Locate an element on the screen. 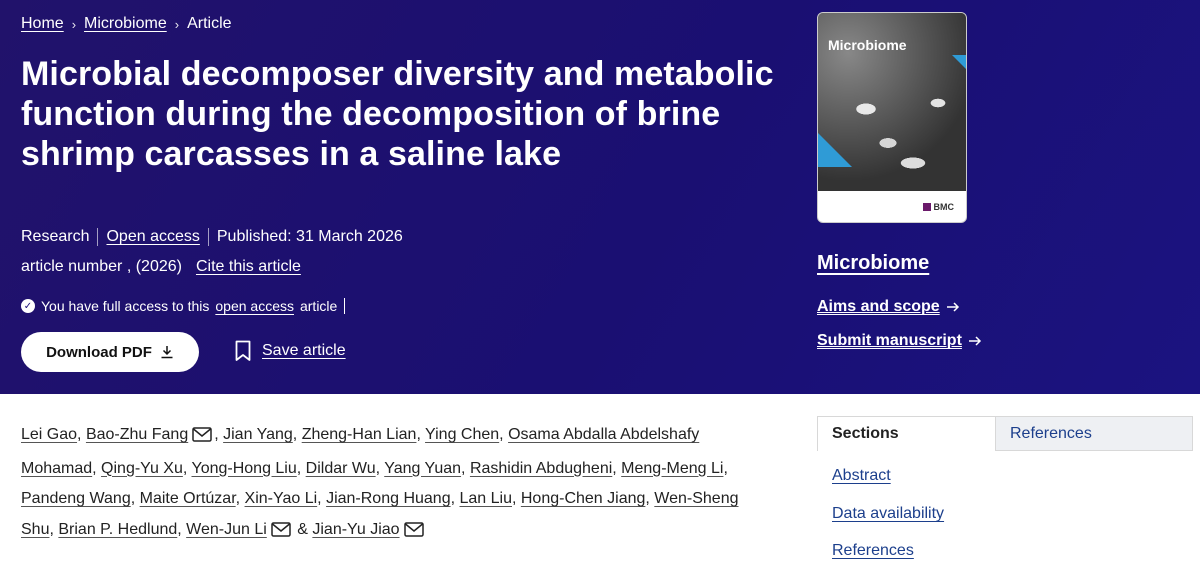 Image resolution: width=1200 pixels, height=572 pixels. author-link: Ying Chen is located at coordinates (462, 434).